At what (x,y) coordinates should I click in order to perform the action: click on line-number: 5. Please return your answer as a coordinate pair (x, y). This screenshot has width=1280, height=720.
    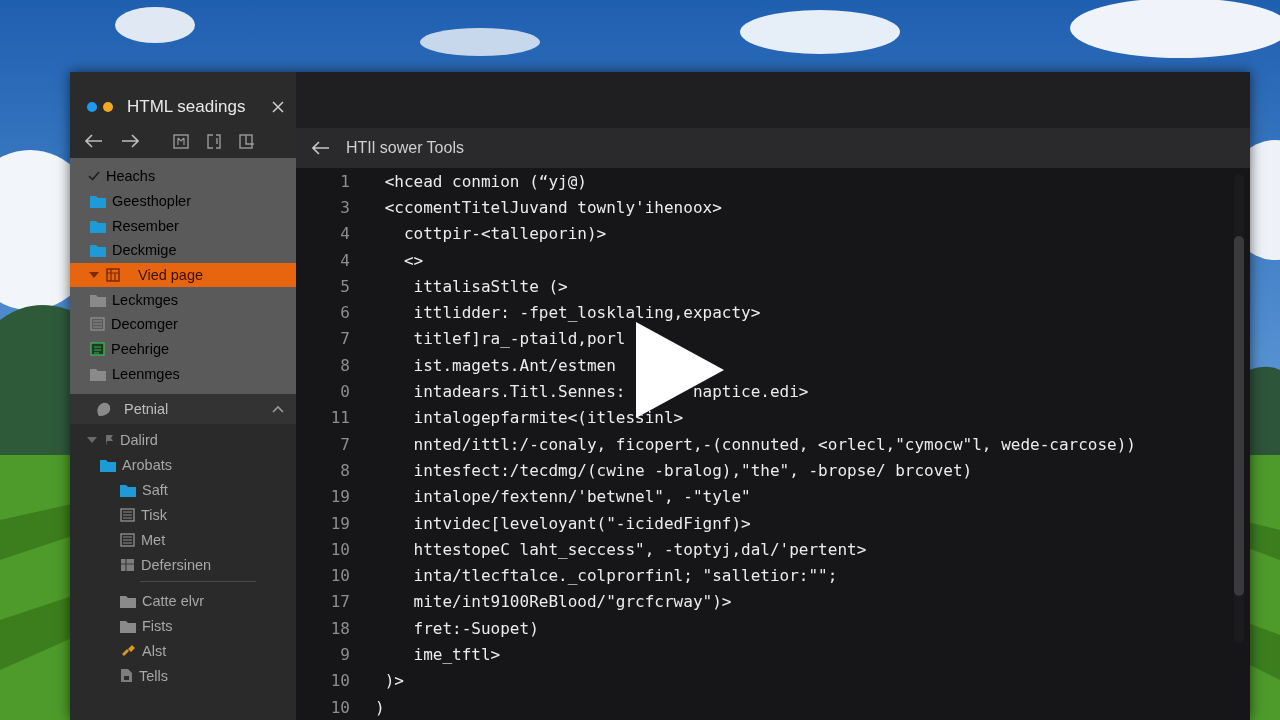
    Looking at the image, I should click on (344, 286).